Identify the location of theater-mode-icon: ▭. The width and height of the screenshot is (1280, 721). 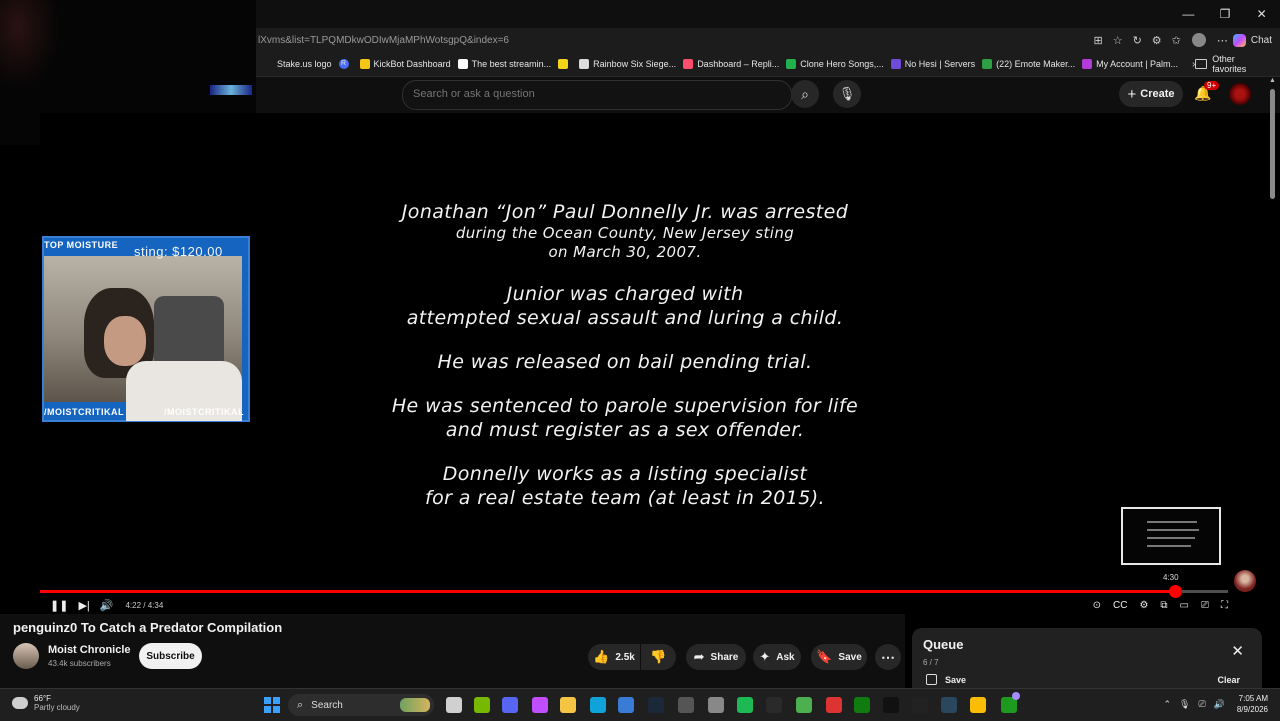
(1184, 605).